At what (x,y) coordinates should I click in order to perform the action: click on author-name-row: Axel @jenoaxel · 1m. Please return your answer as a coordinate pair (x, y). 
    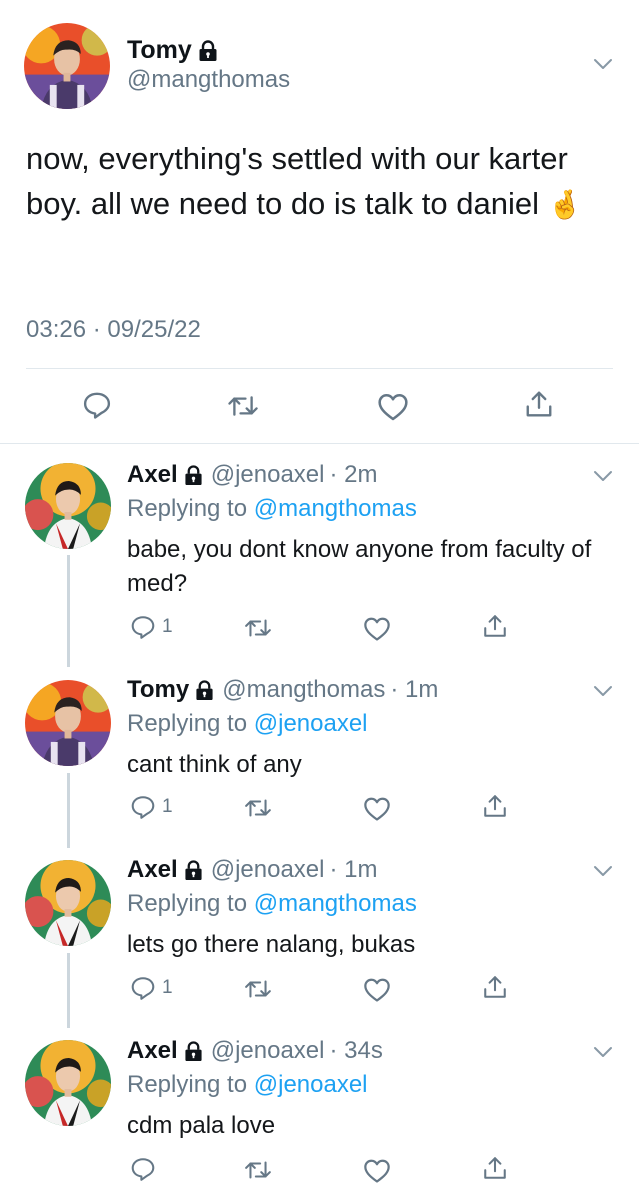
    Looking at the image, I should click on (252, 870).